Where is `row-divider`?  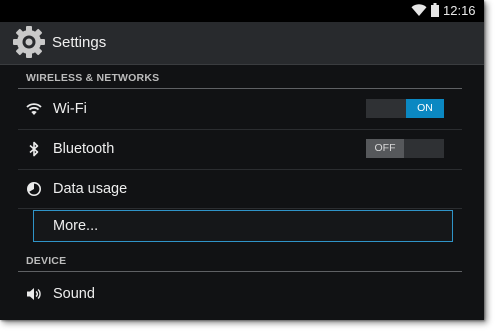 row-divider is located at coordinates (240, 208).